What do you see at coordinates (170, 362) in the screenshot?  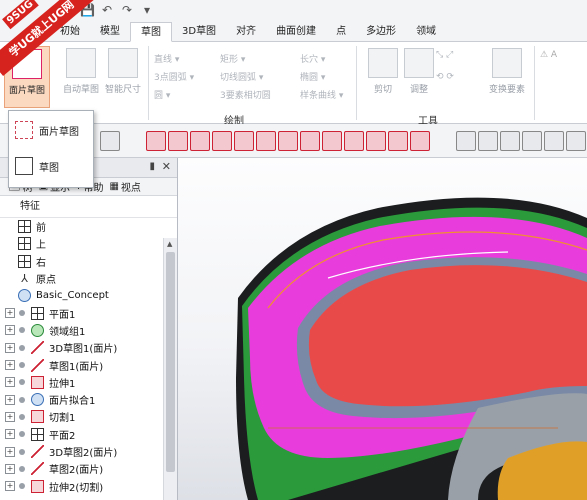 I see `scrollbar-thumb` at bounding box center [170, 362].